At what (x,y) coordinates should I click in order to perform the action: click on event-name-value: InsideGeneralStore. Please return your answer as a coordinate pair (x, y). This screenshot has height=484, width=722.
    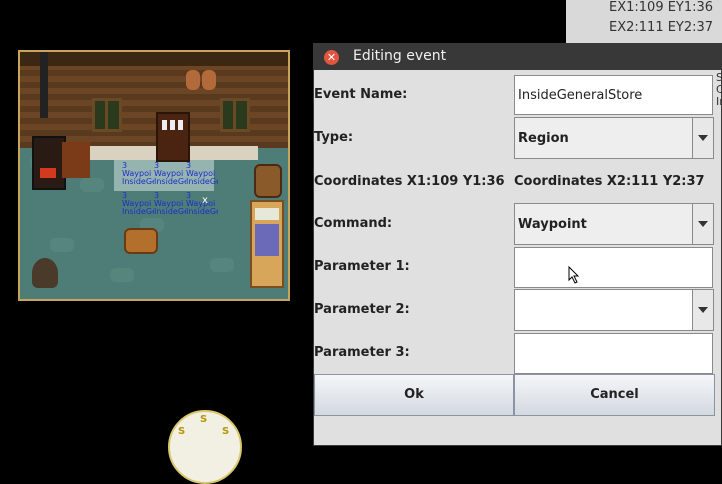
    Looking at the image, I should click on (580, 95).